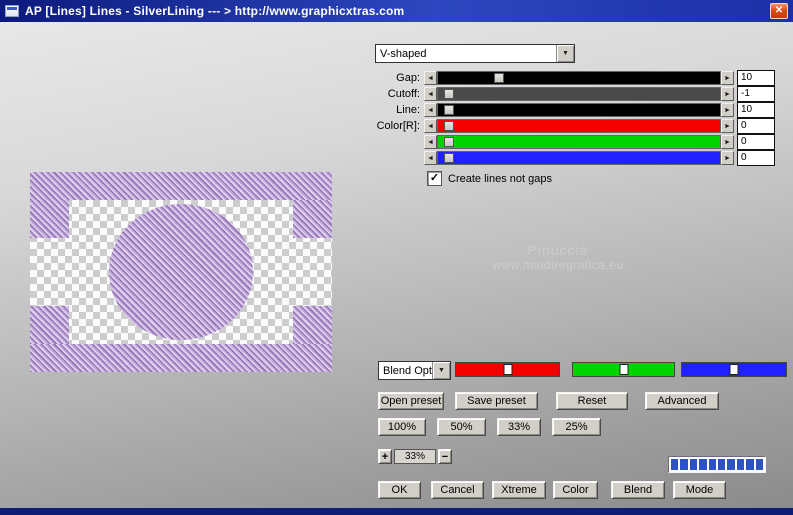  Describe the element at coordinates (579, 126) in the screenshot. I see `slider-track-color-r` at that location.